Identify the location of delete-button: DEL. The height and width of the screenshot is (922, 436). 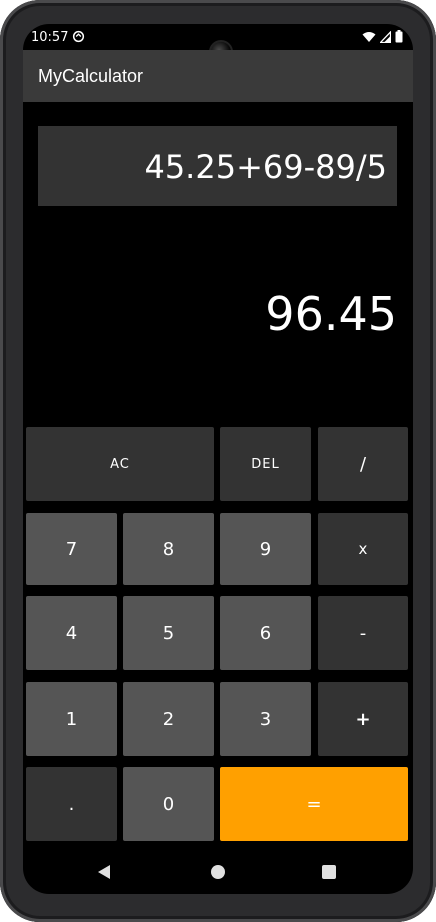
(265, 464).